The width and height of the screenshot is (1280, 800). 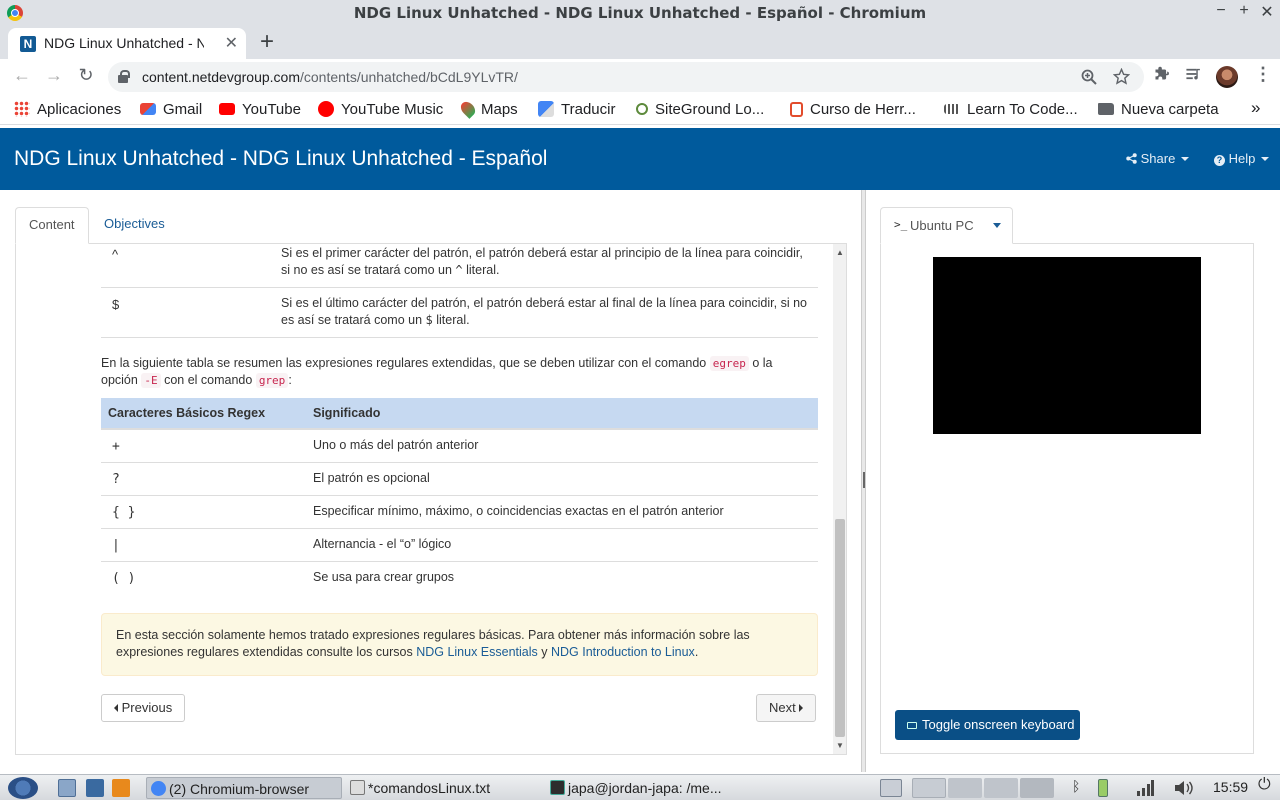 I want to click on media-queue-icon, so click(x=1193, y=74).